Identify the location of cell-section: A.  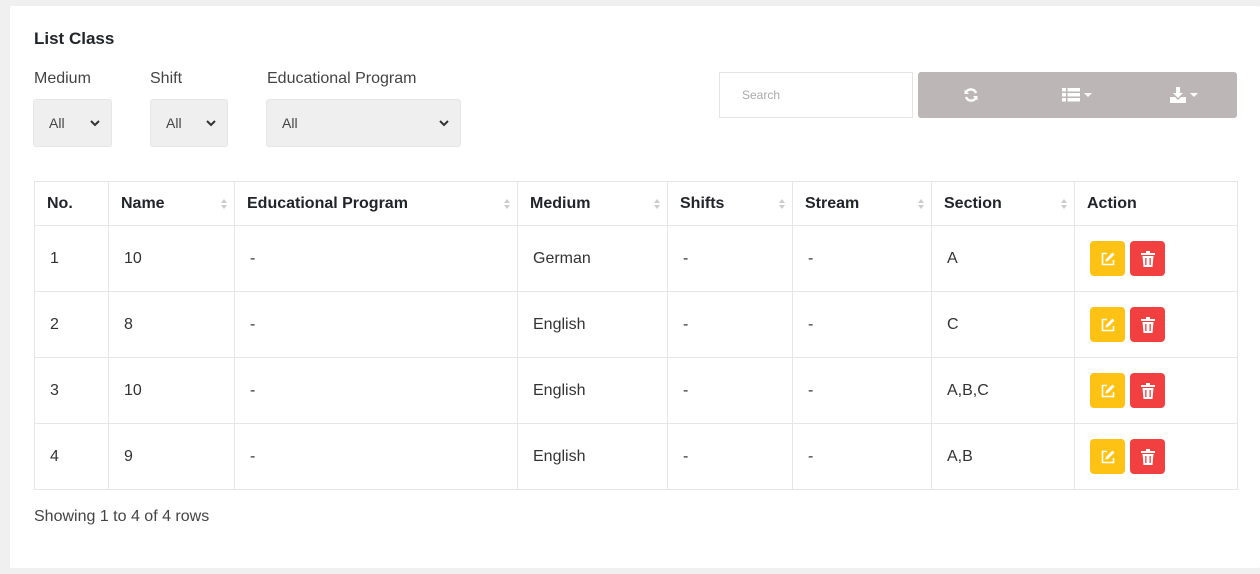
(1003, 258).